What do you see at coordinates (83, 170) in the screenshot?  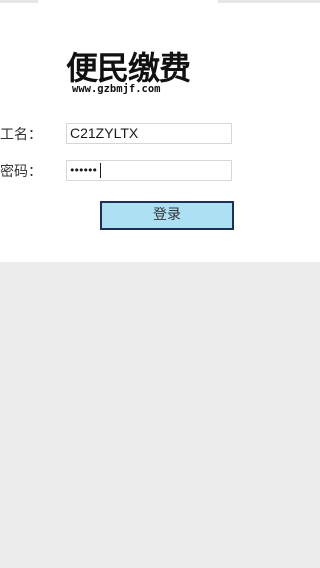 I see `password-value: ••••••` at bounding box center [83, 170].